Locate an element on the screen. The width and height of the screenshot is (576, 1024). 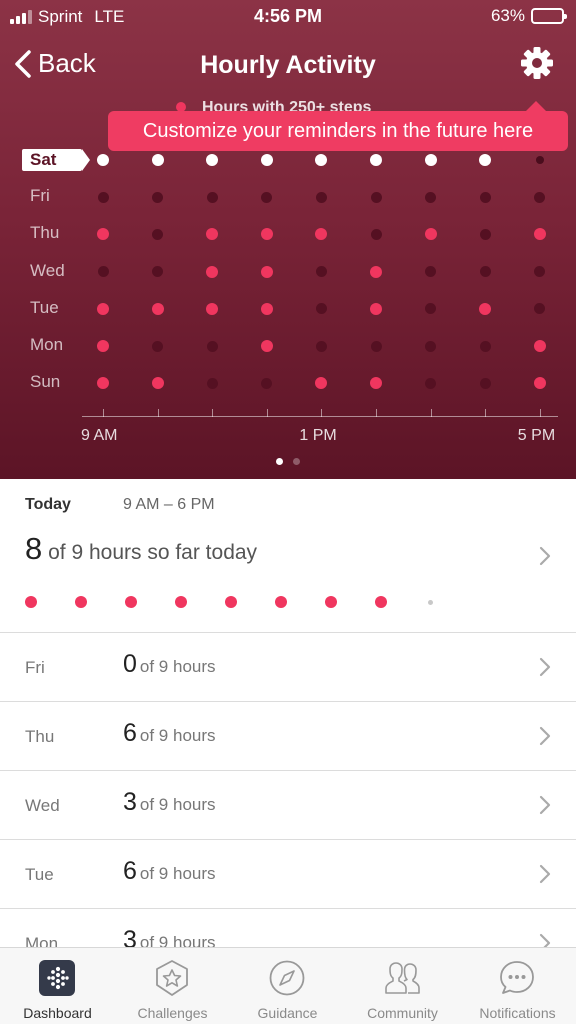
time-axis is located at coordinates (320, 416).